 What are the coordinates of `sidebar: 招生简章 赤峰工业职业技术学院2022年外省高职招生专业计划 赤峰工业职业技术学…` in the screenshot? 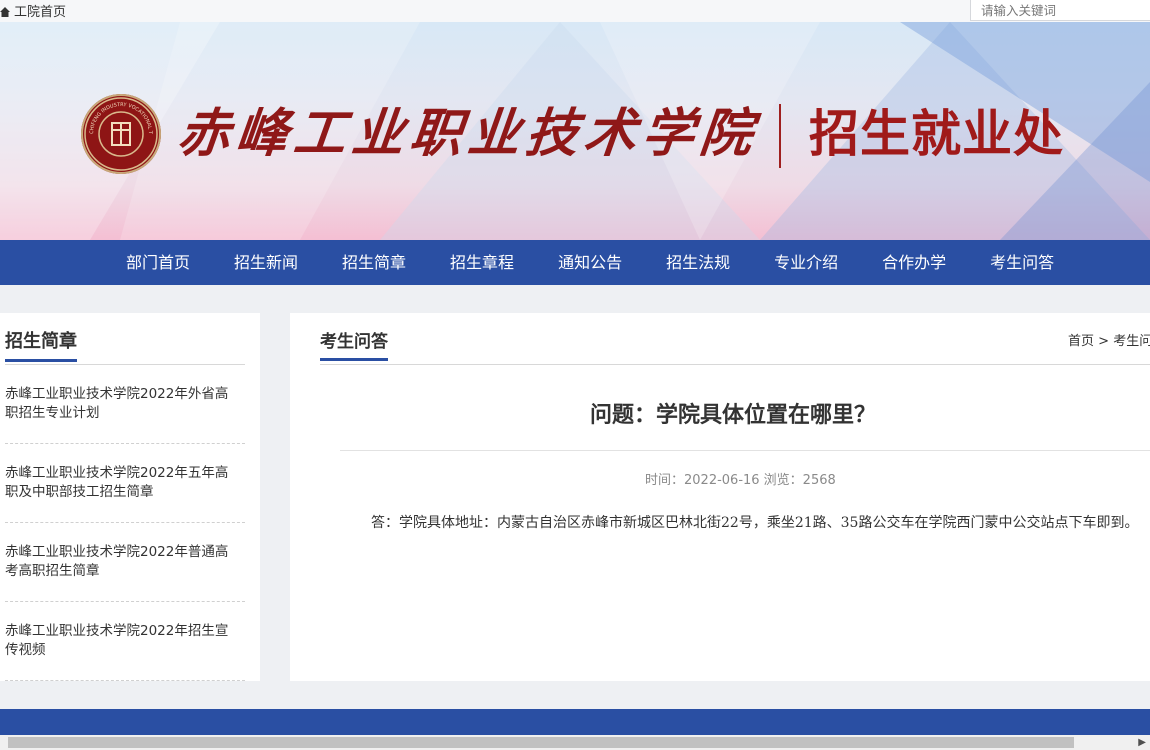 It's located at (130, 497).